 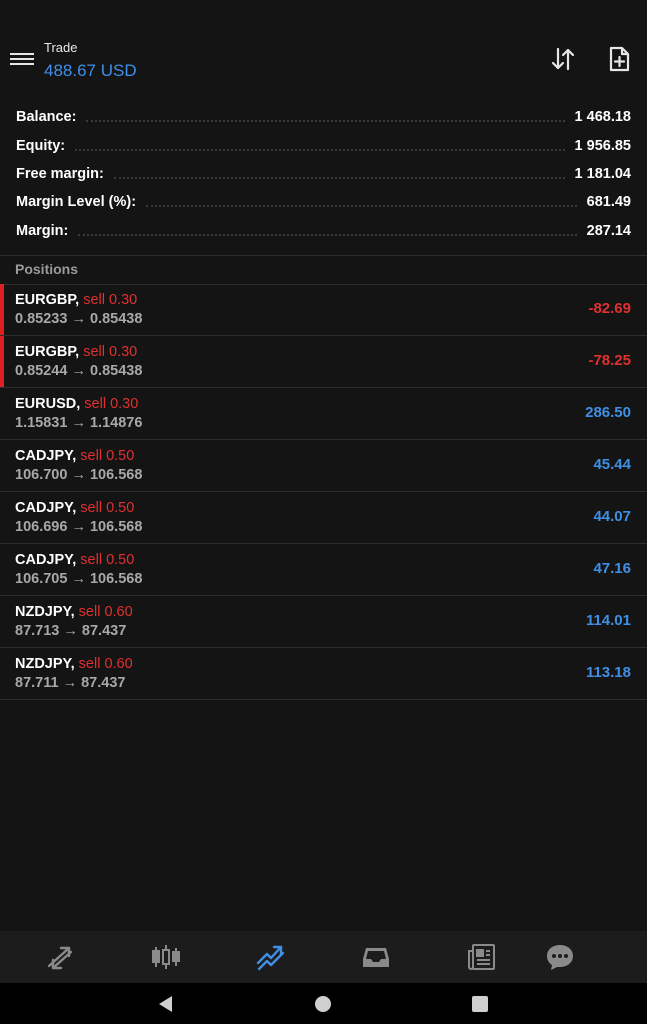 I want to click on position-profit: 47.16, so click(x=612, y=568).